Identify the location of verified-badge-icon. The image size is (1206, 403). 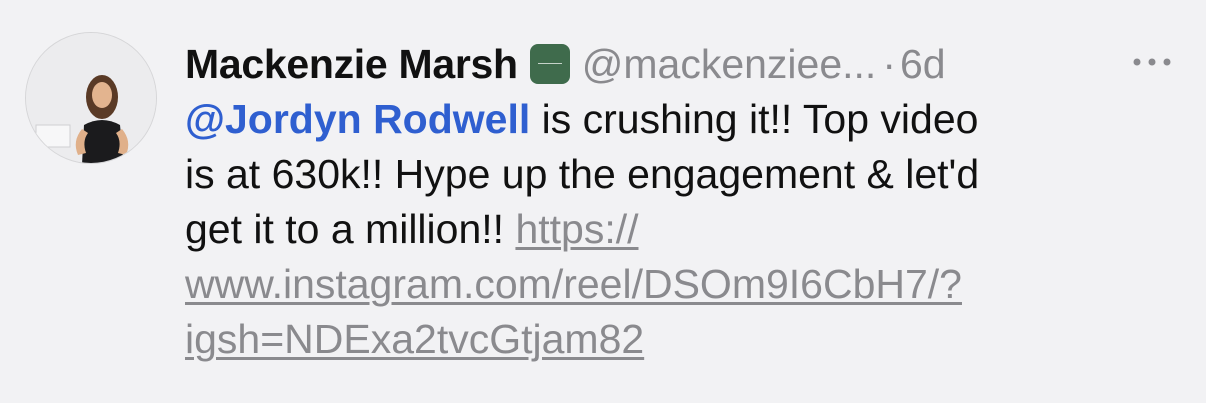
(549, 64).